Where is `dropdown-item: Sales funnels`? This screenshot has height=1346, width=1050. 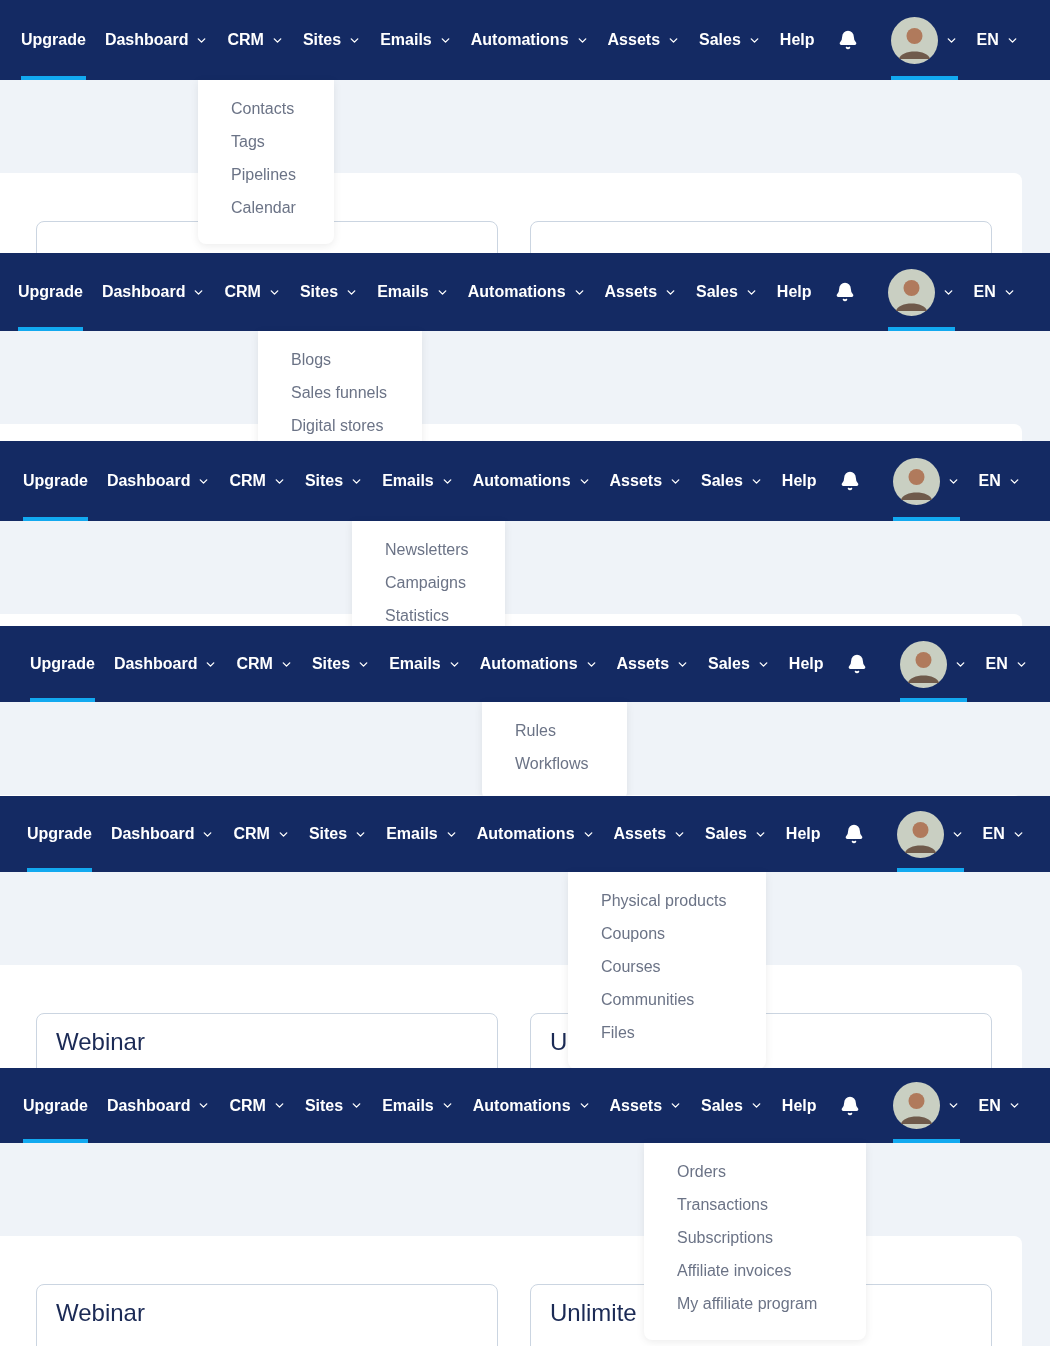
dropdown-item: Sales funnels is located at coordinates (339, 392).